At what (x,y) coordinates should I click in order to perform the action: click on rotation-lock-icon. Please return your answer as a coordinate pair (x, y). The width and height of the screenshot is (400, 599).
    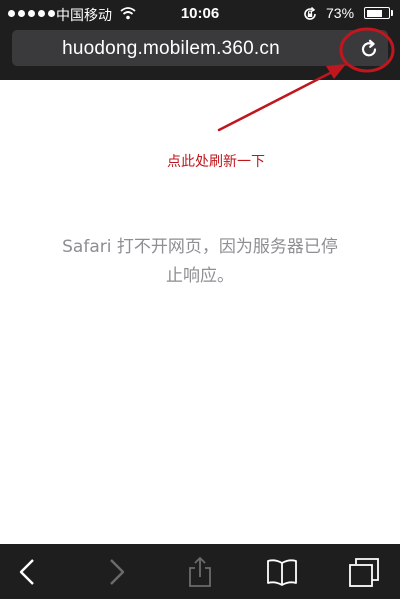
    Looking at the image, I should click on (310, 16).